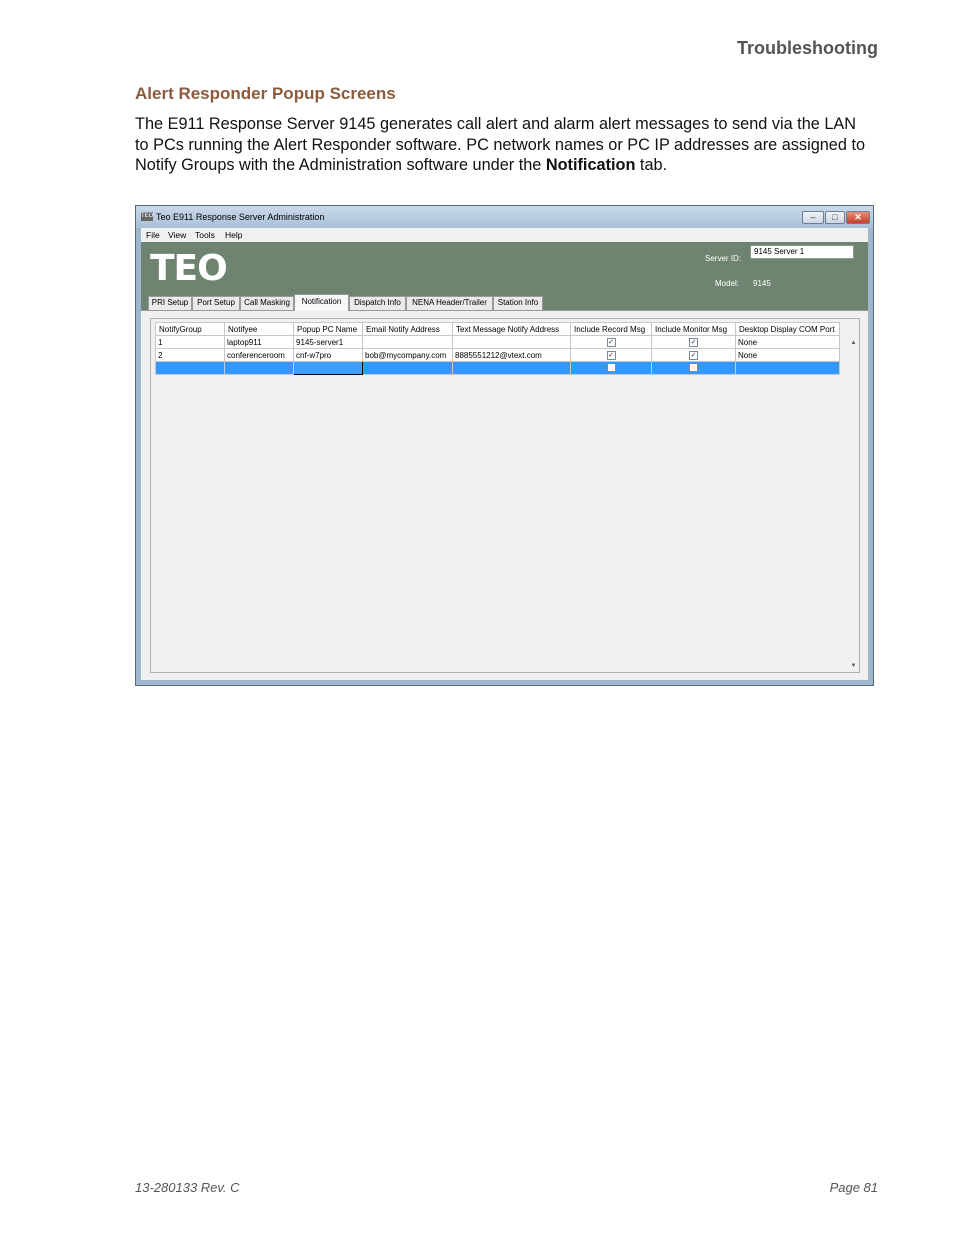  I want to click on tab-station-info: Station Info, so click(518, 303).